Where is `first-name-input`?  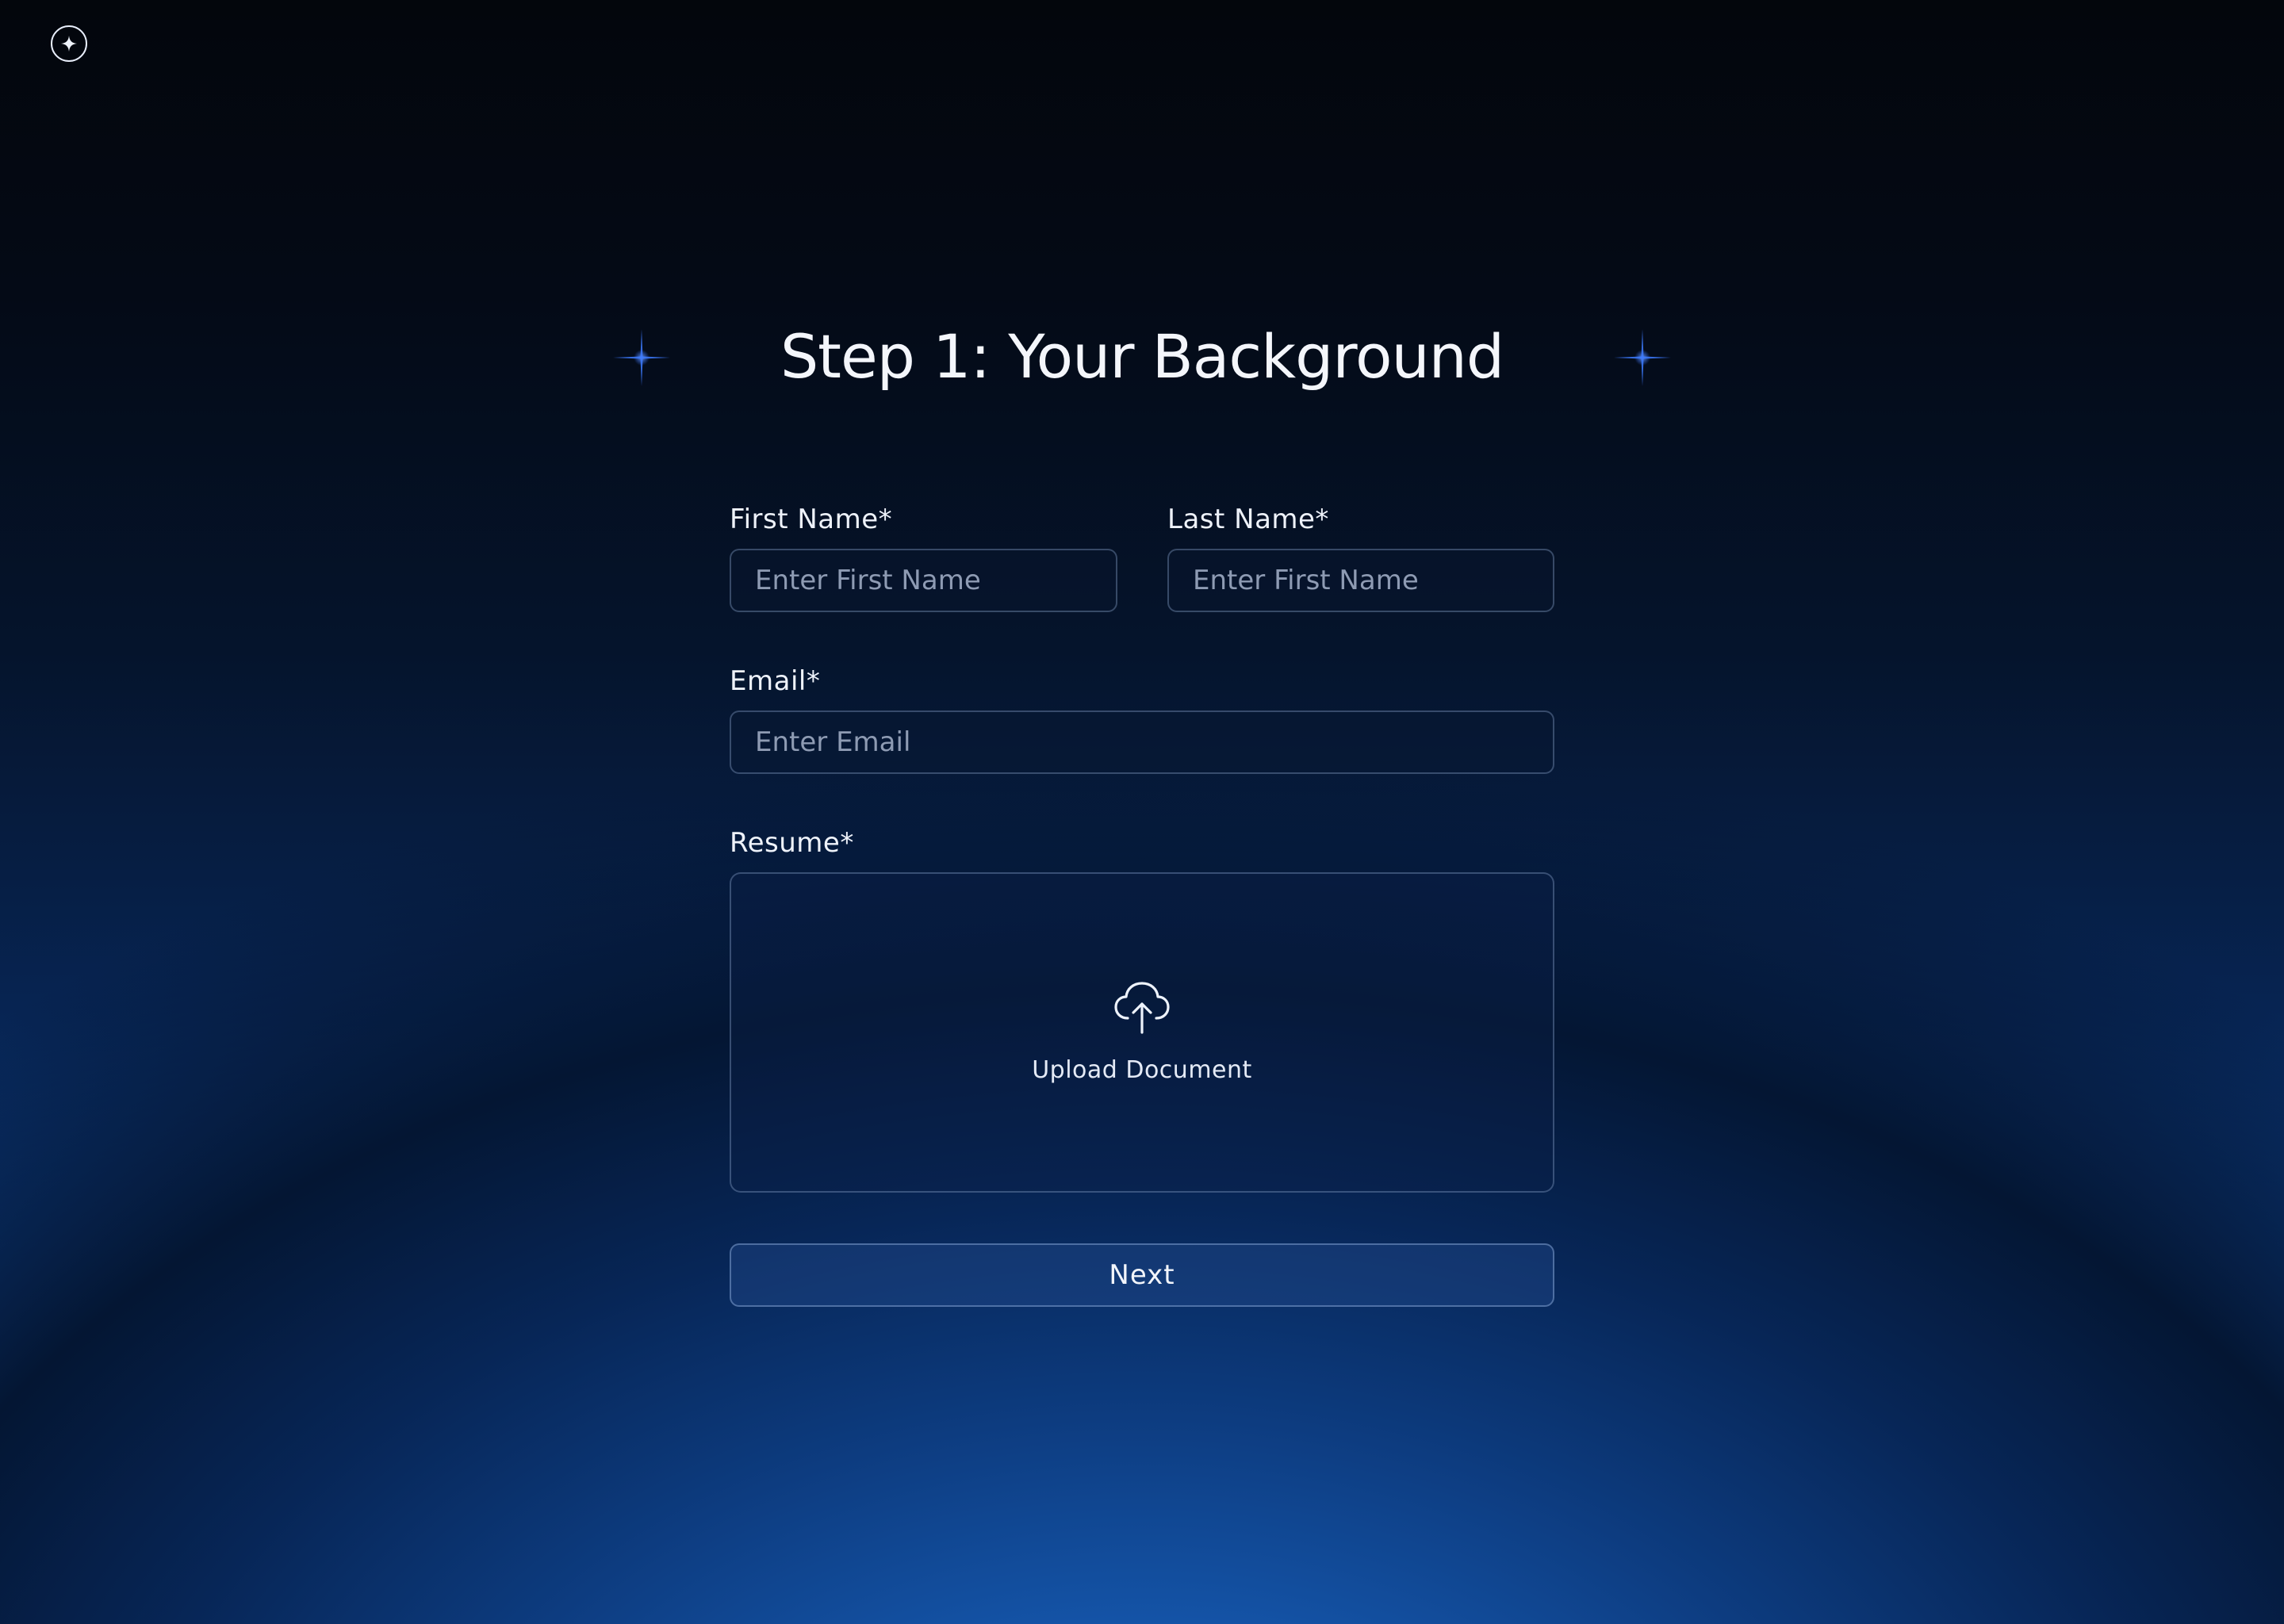
first-name-input is located at coordinates (923, 580).